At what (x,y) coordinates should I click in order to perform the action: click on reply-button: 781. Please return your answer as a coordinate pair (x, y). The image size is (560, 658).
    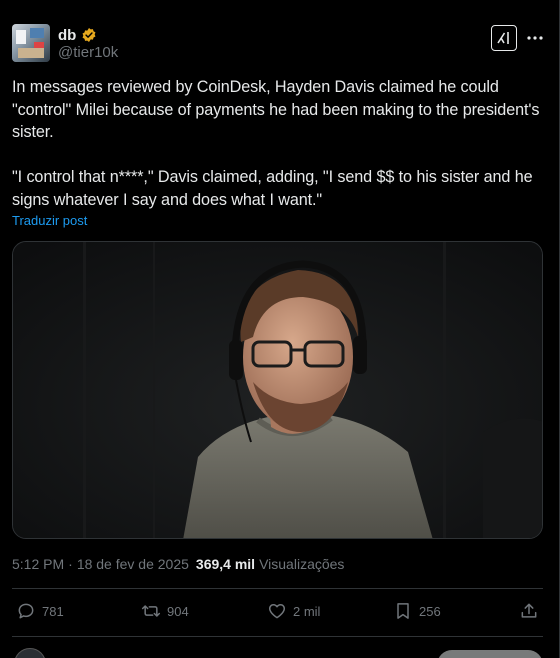
    Looking at the image, I should click on (40, 611).